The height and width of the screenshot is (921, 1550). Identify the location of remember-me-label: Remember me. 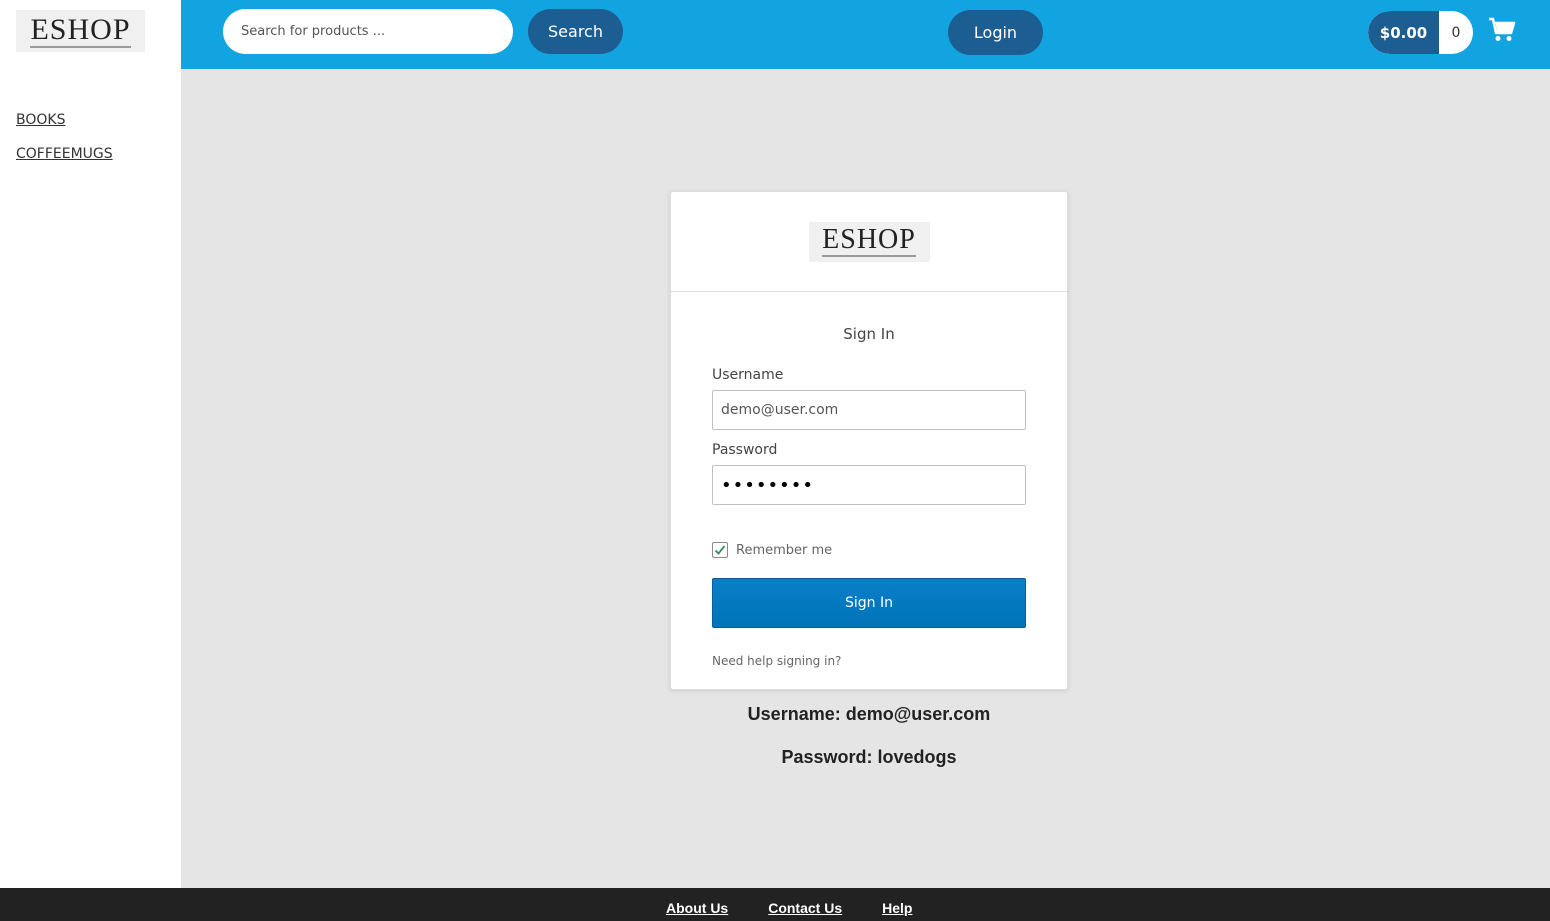
(784, 550).